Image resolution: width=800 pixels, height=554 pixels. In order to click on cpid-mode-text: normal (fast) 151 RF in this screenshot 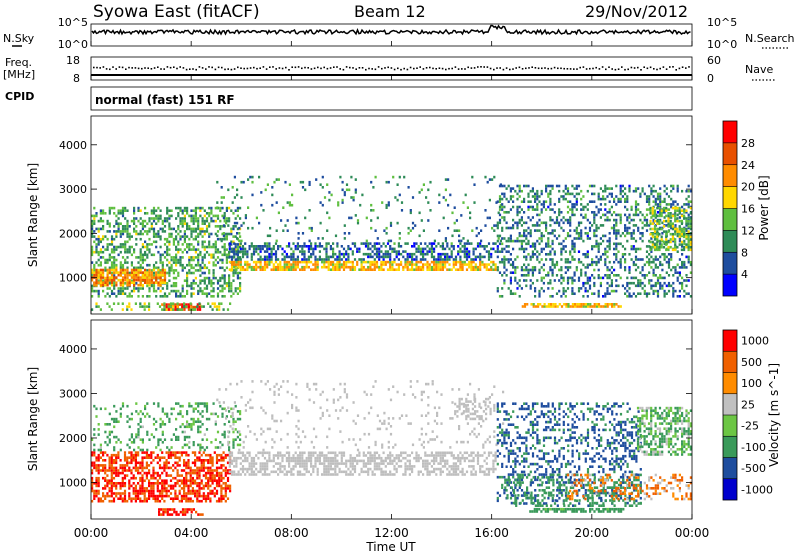, I will do `click(165, 100)`.